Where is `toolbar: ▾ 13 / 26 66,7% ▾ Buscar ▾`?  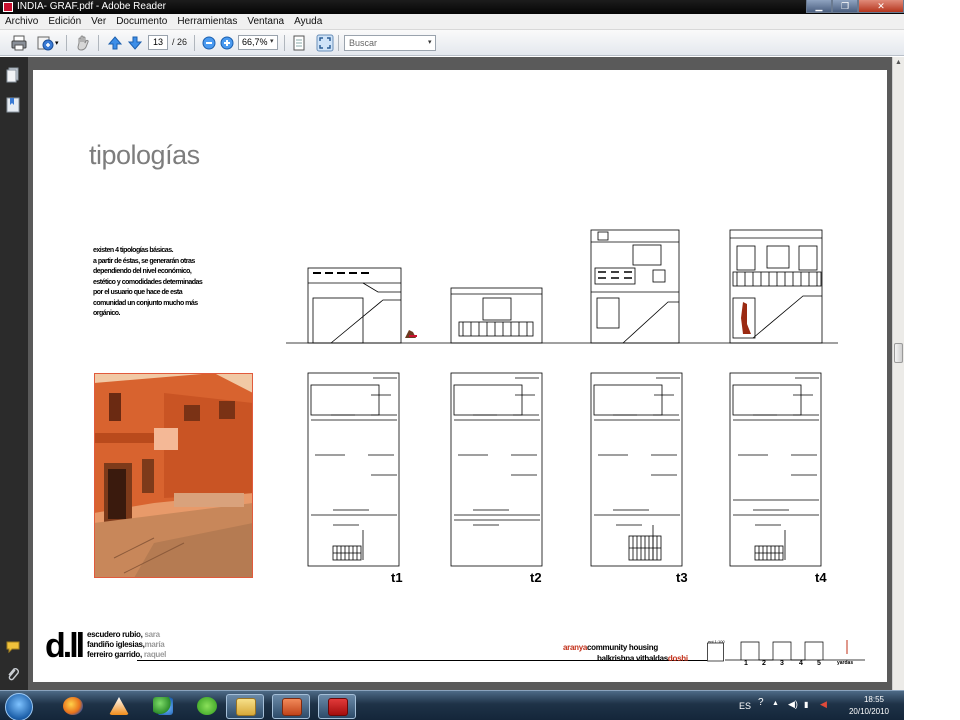
toolbar: ▾ 13 / 26 66,7% ▾ Buscar ▾ is located at coordinates (452, 43).